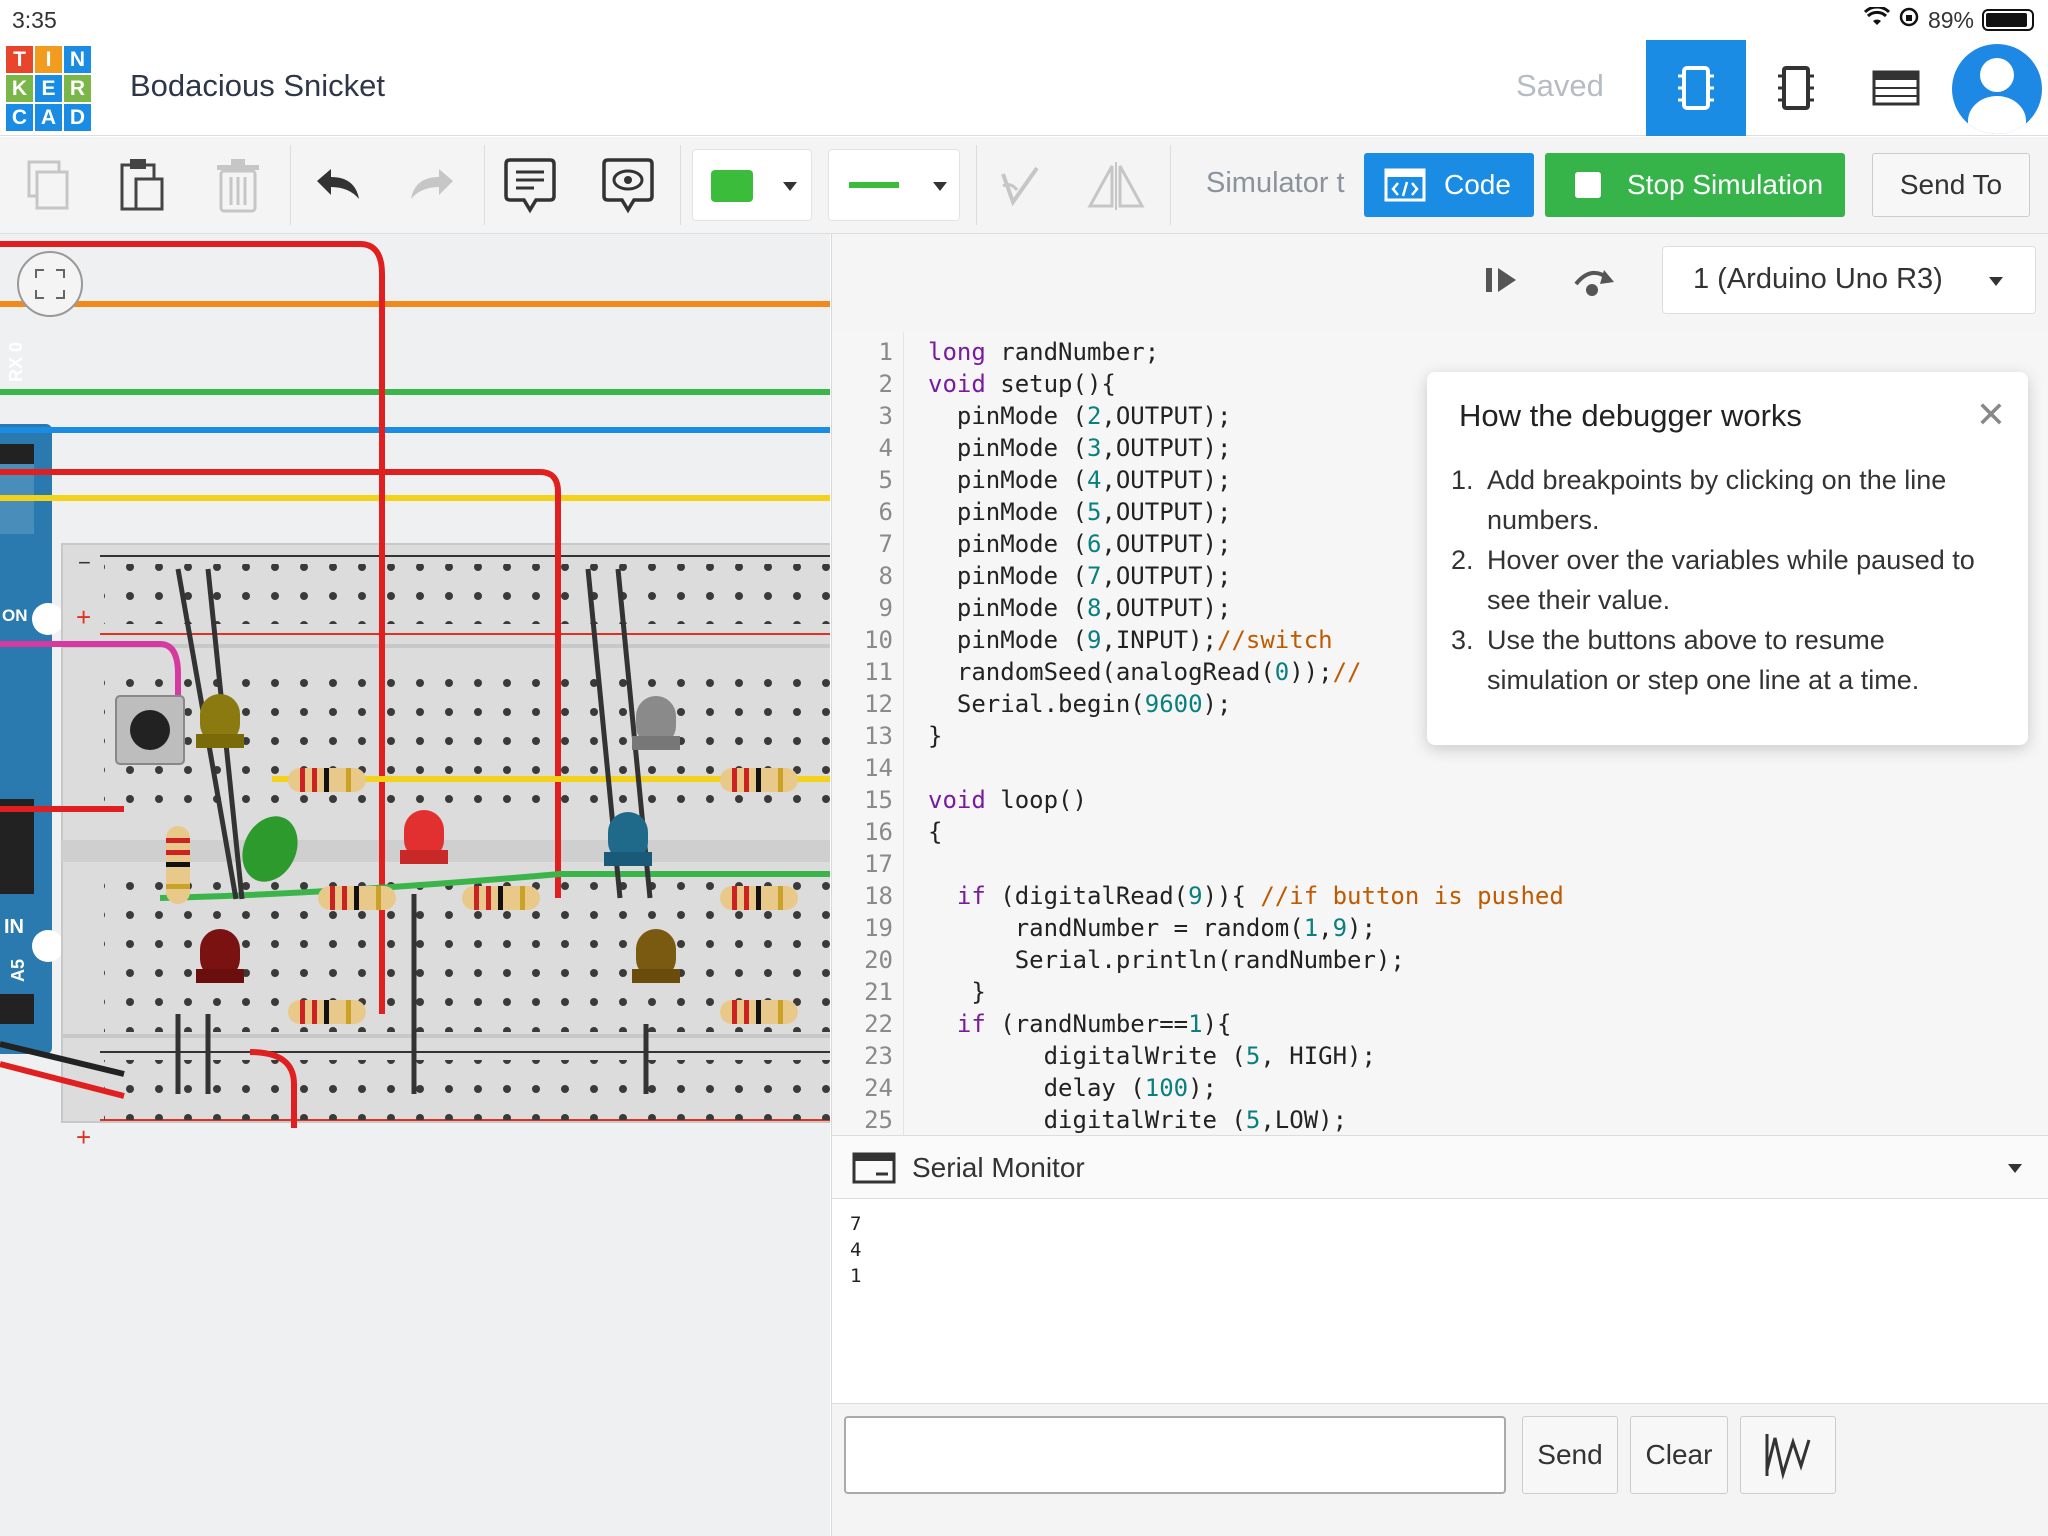  Describe the element at coordinates (878, 1056) in the screenshot. I see `line-number: 23` at that location.